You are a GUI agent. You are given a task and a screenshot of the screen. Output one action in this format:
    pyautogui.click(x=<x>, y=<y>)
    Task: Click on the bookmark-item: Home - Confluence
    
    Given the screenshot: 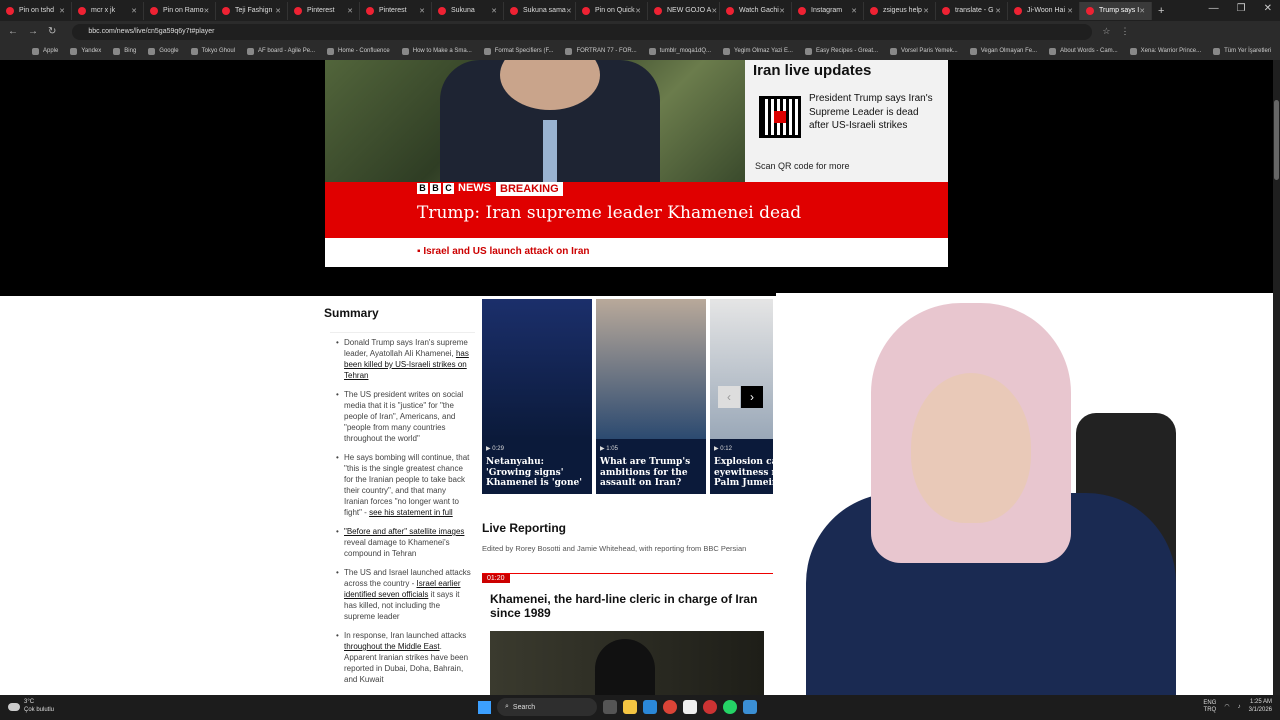 What is the action you would take?
    pyautogui.click(x=358, y=51)
    